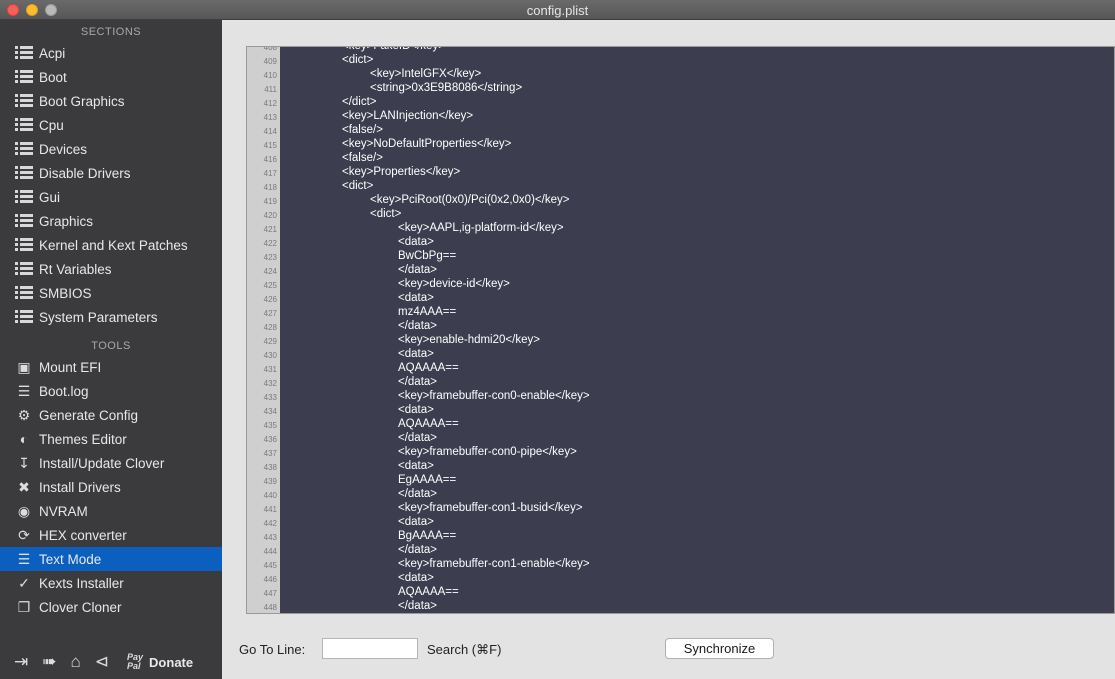 The width and height of the screenshot is (1115, 679). I want to click on code-line: 411 <string>0x3E9B8086</string>, so click(680, 89).